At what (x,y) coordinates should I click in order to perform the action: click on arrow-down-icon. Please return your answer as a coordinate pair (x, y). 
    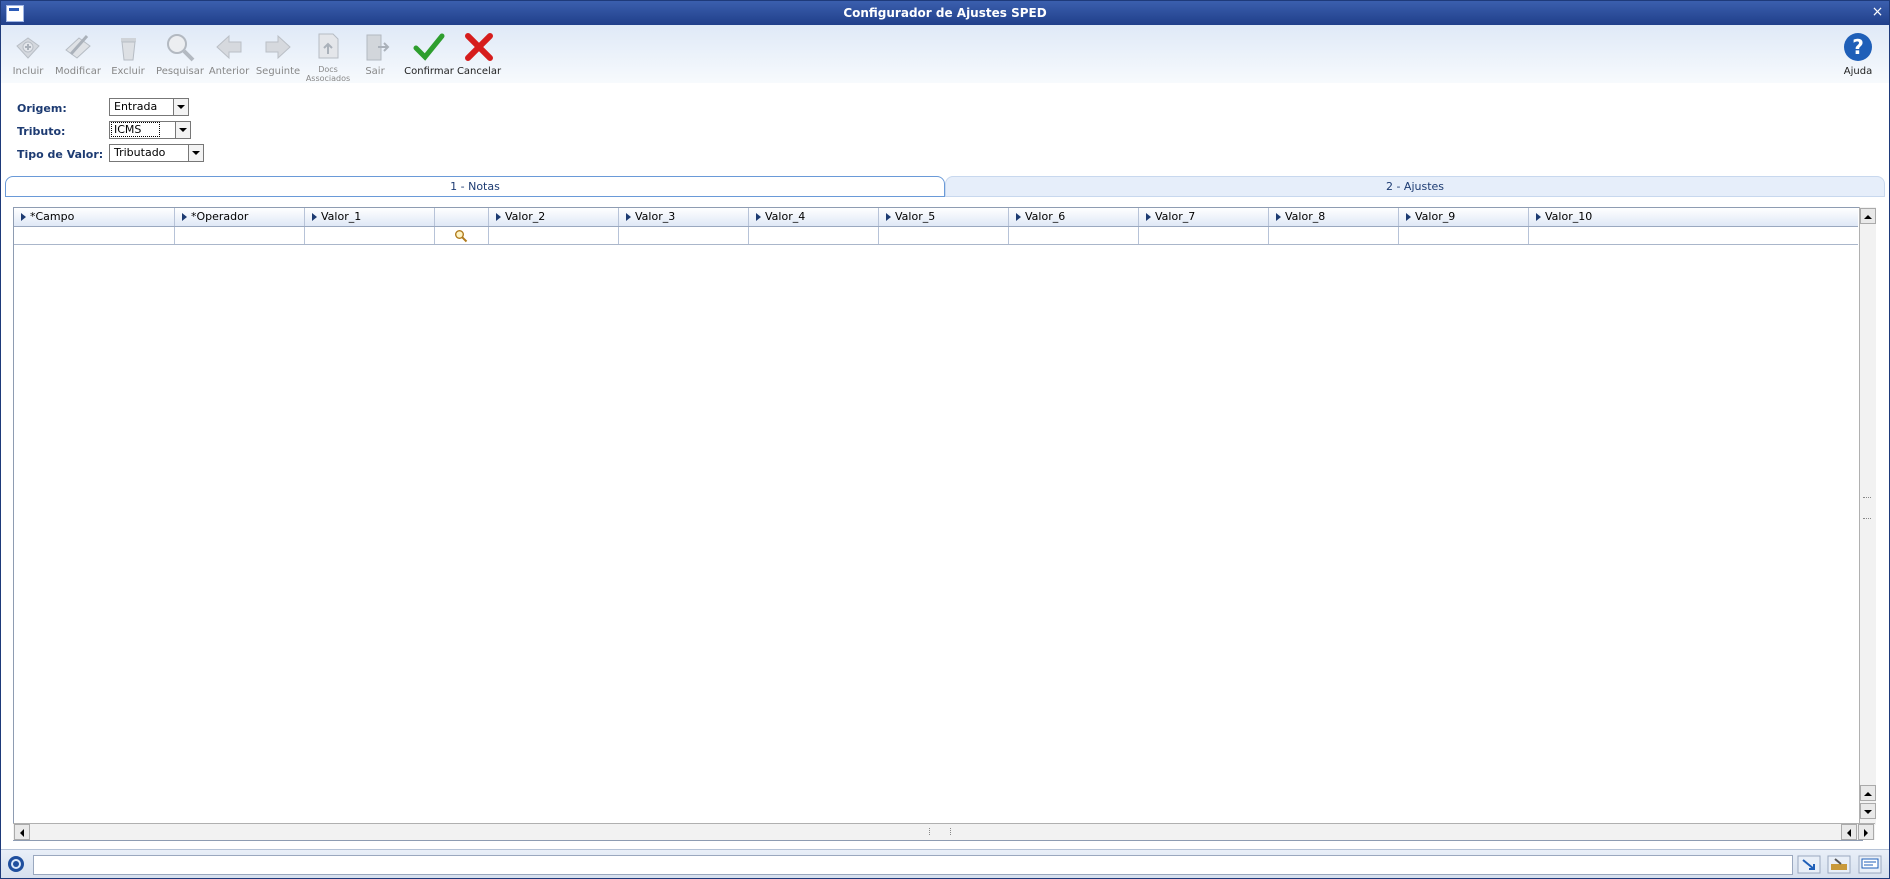
    Looking at the image, I should click on (1868, 812).